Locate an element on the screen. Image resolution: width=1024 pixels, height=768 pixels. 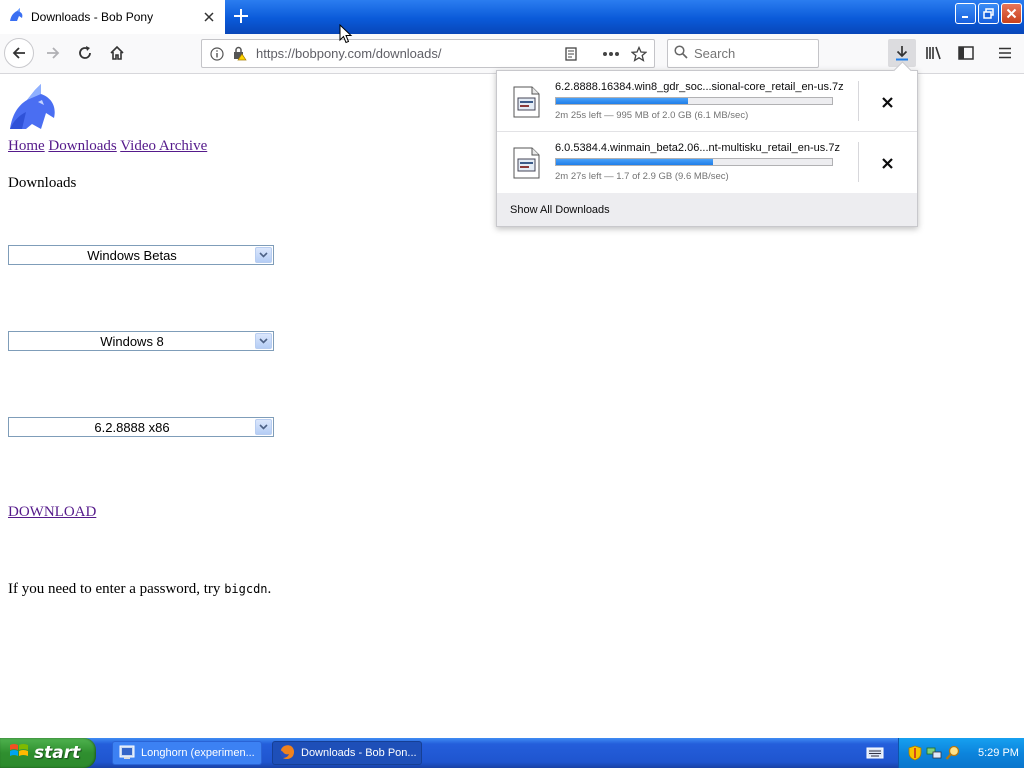
menu-hamburger-icon is located at coordinates (1005, 53).